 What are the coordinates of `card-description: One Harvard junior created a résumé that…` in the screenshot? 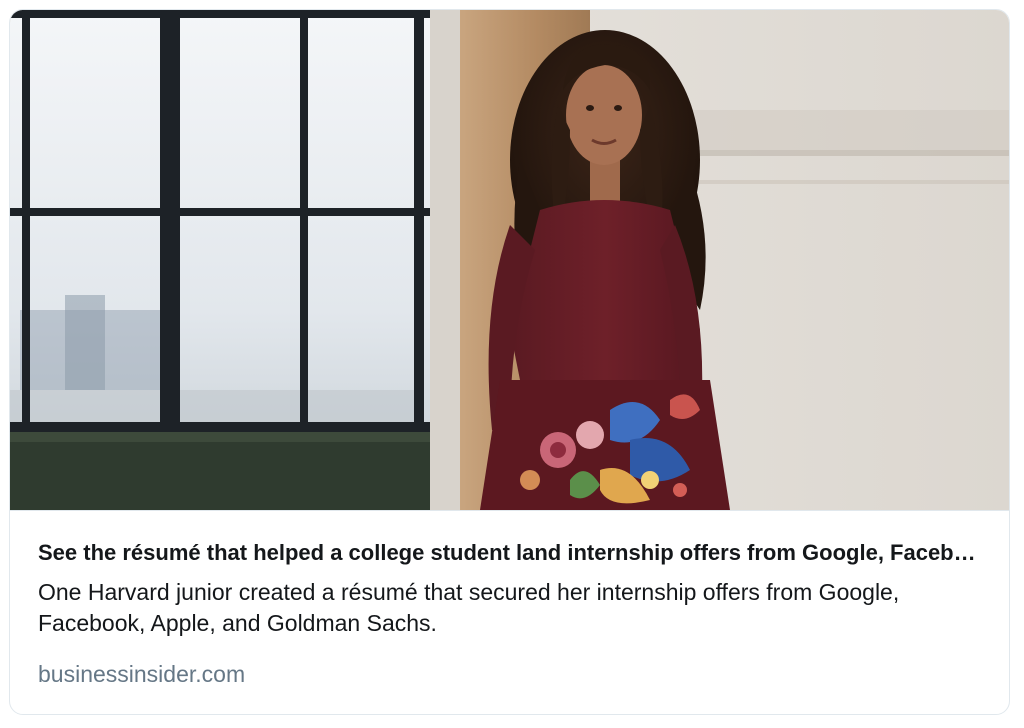 It's located at (469, 607).